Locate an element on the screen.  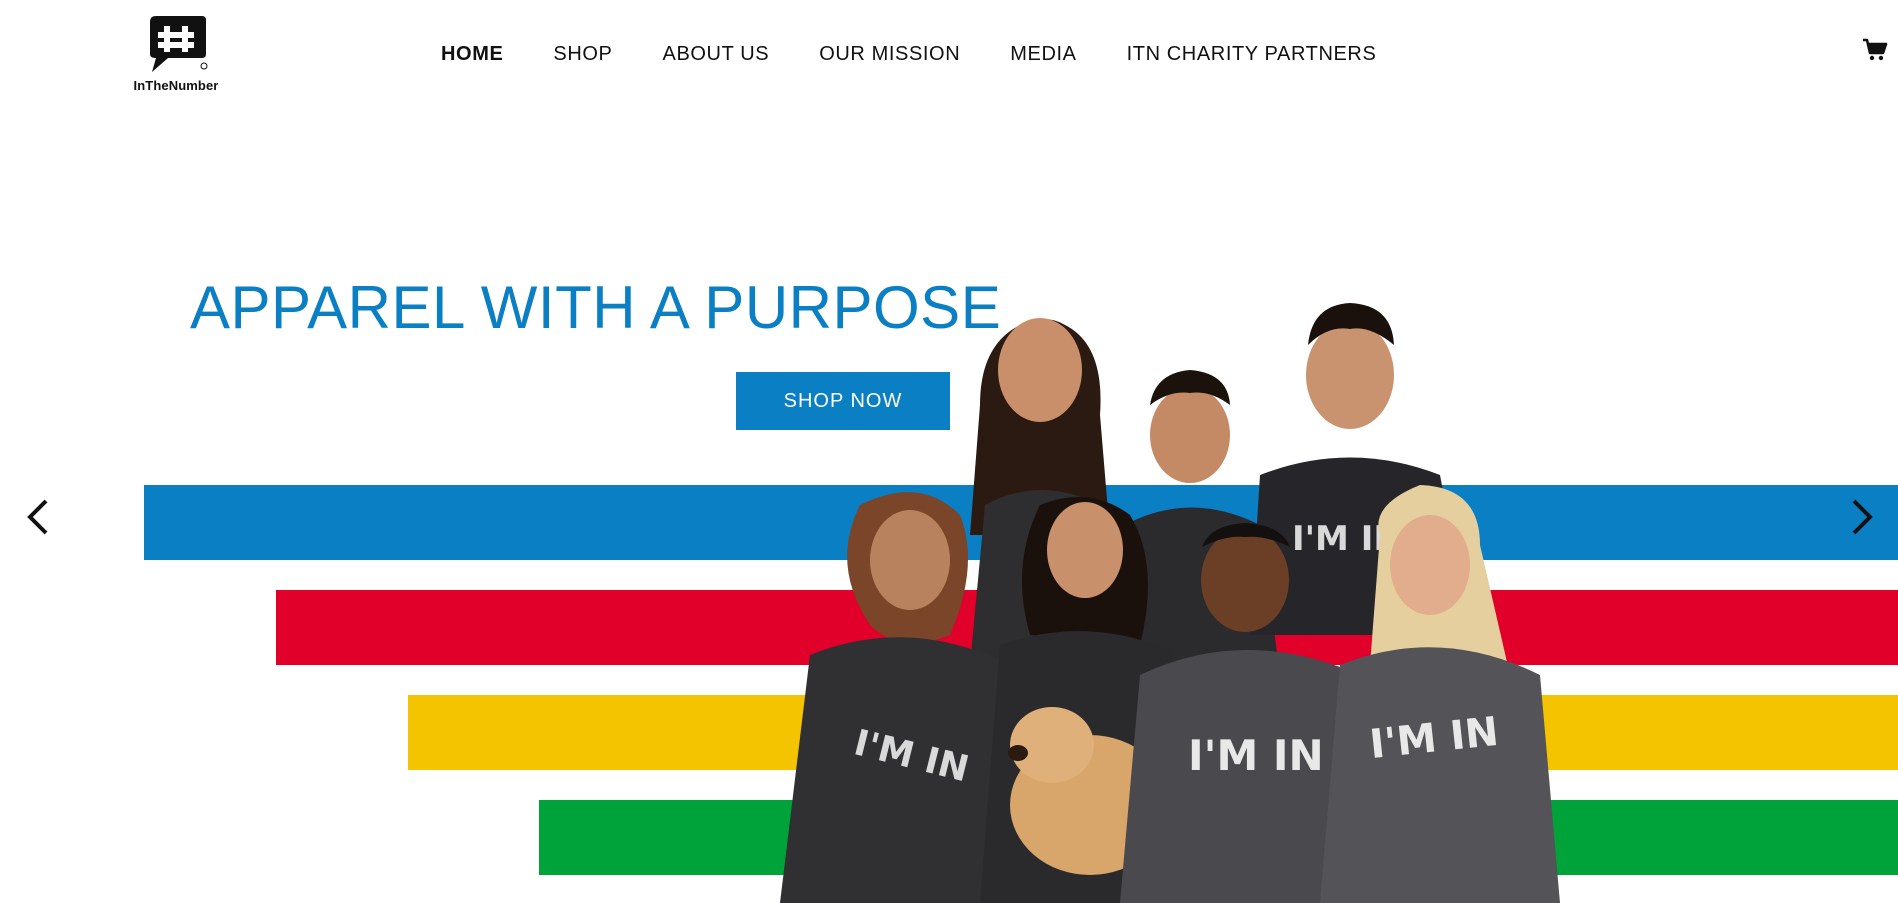
chevron-right-icon is located at coordinates (1860, 517).